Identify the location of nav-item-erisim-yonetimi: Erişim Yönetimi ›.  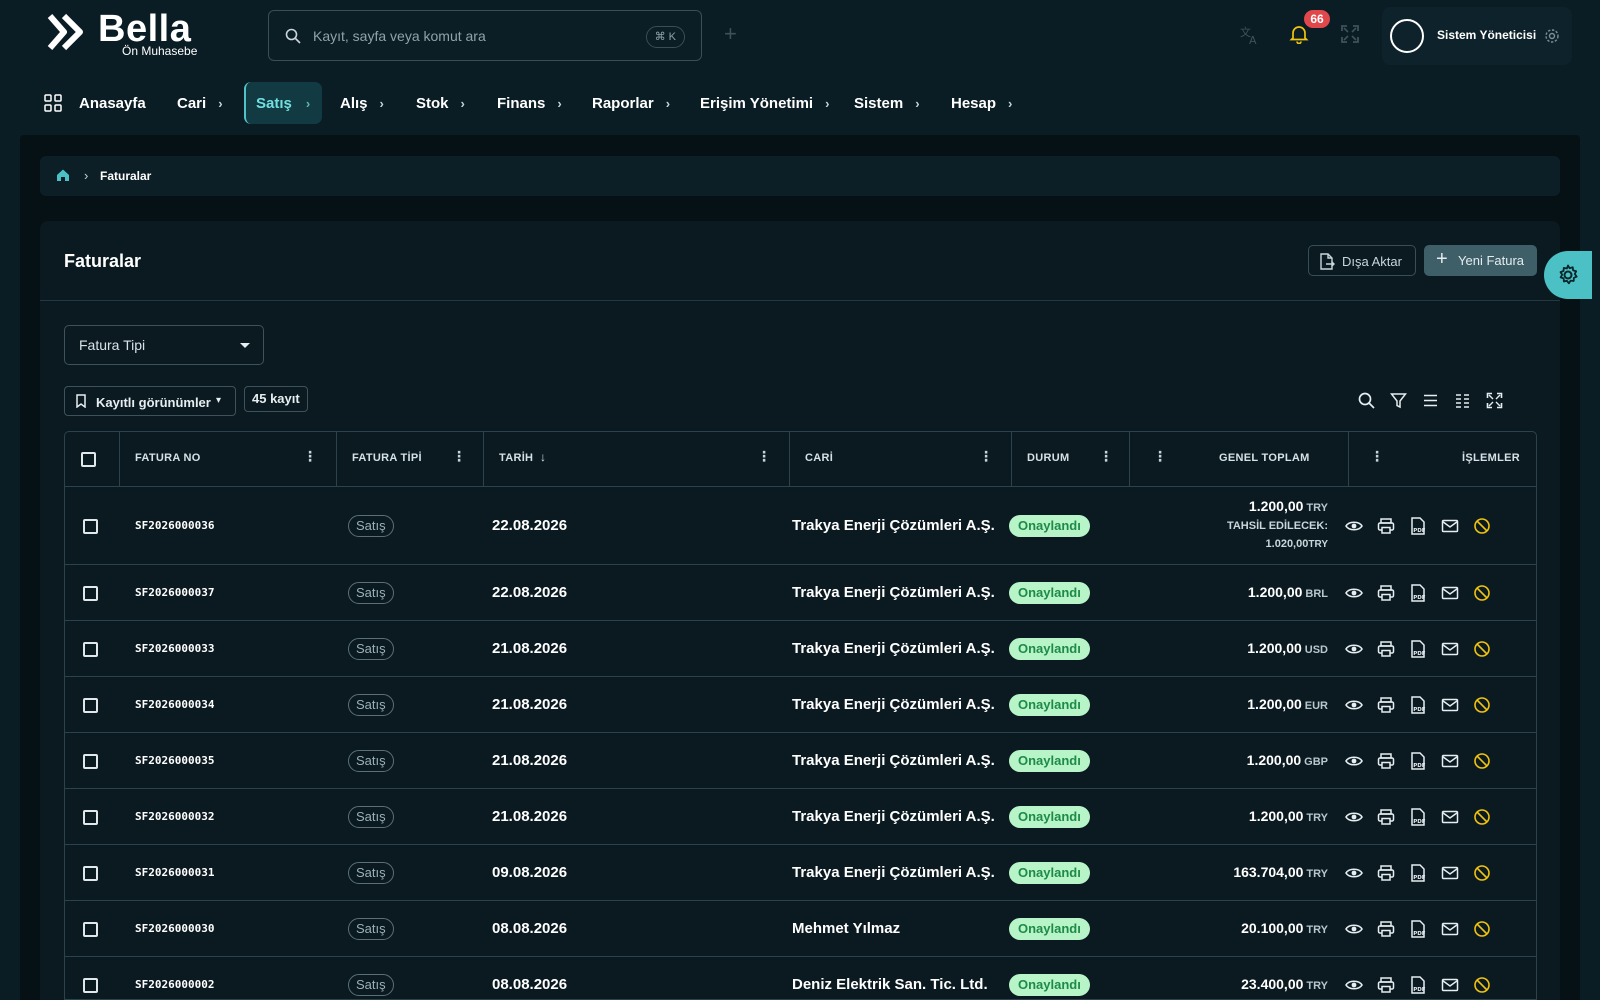
(764, 103).